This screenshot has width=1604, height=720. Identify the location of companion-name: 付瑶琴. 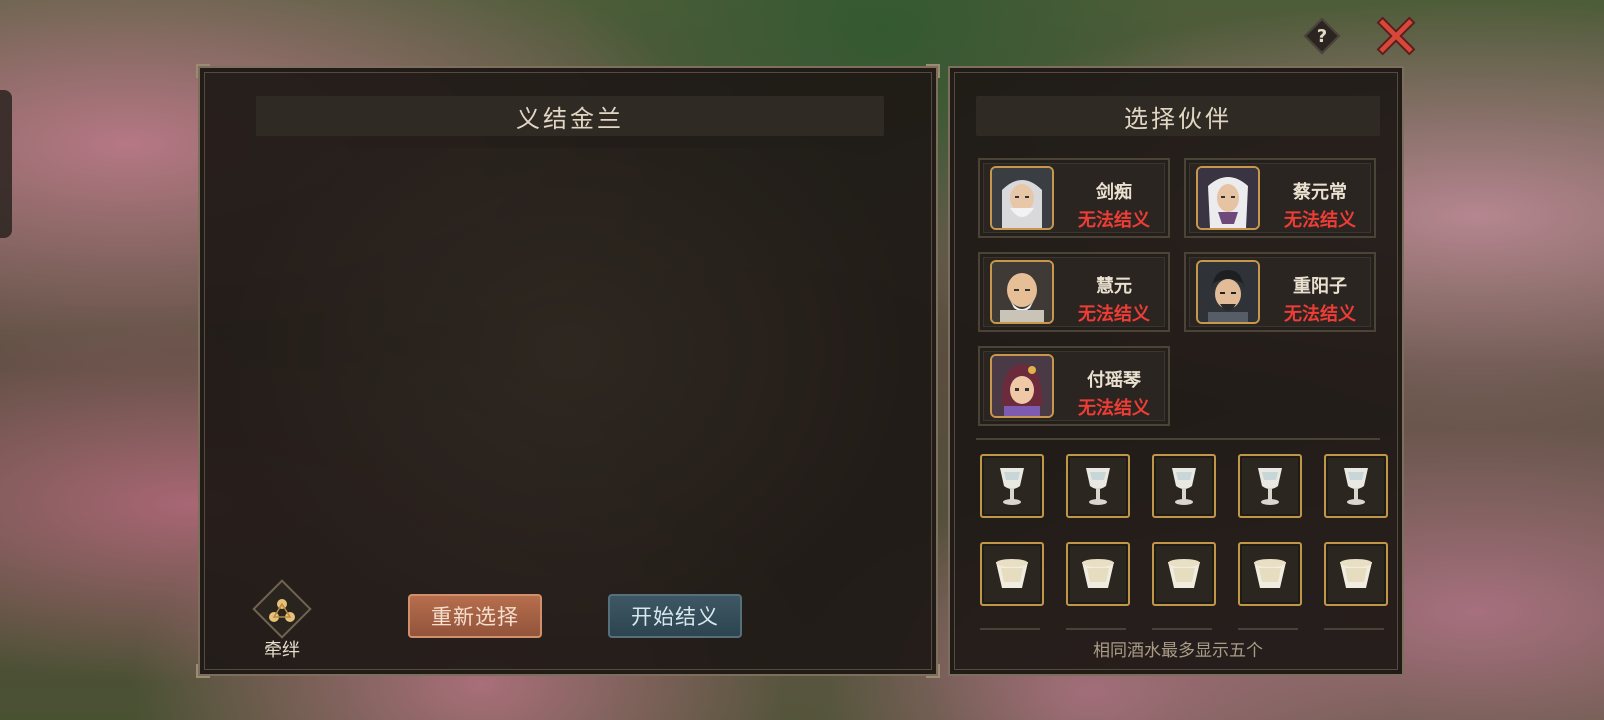
(1114, 380).